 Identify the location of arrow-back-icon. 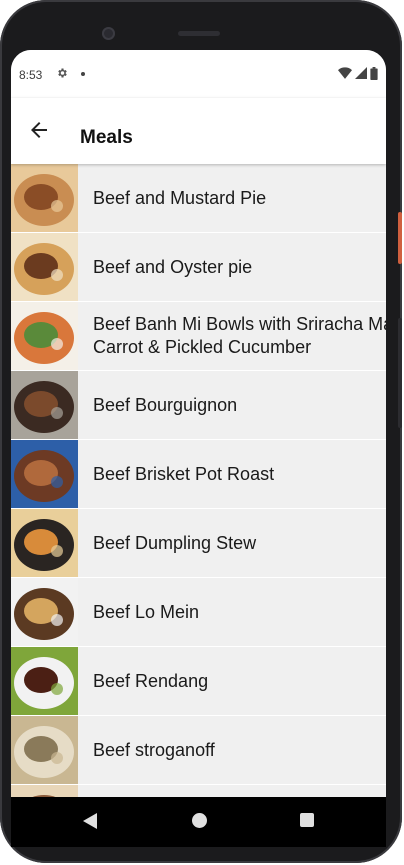
(39, 130).